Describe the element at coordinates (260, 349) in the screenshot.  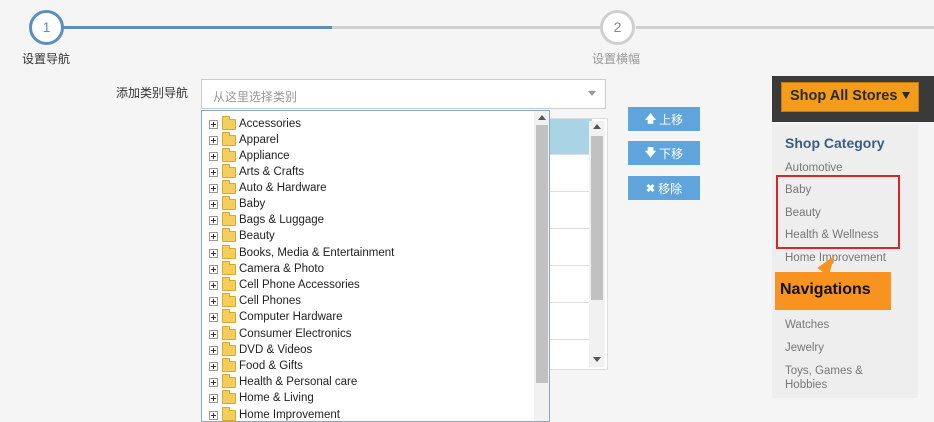
I see `tree-item: DVD & Videos` at that location.